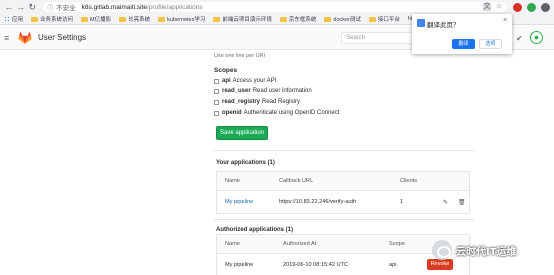  I want to click on options-button: 选项, so click(490, 44).